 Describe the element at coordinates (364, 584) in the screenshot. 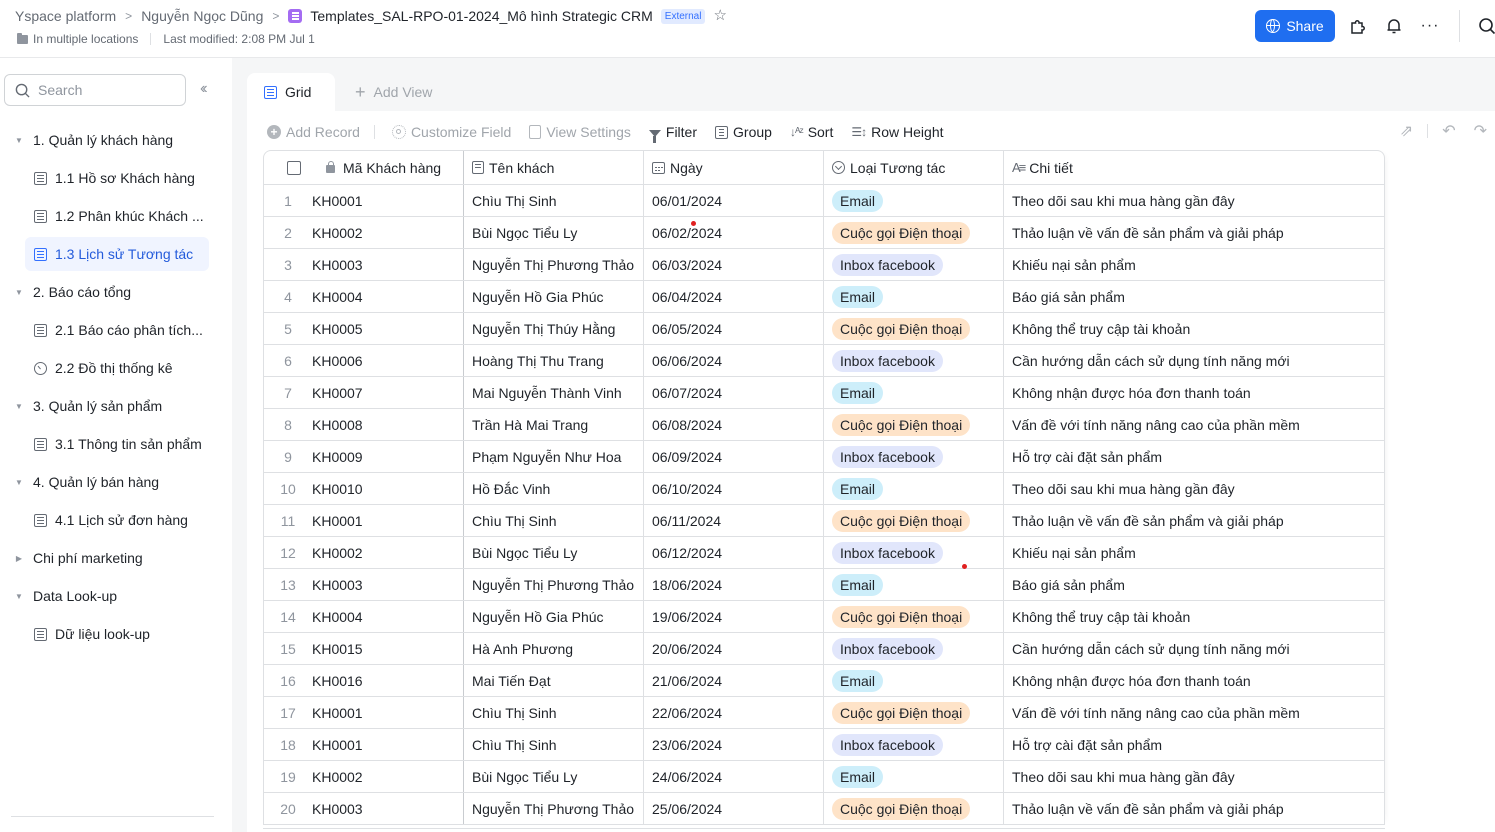

I see `cell-code: 13 KH0003` at that location.